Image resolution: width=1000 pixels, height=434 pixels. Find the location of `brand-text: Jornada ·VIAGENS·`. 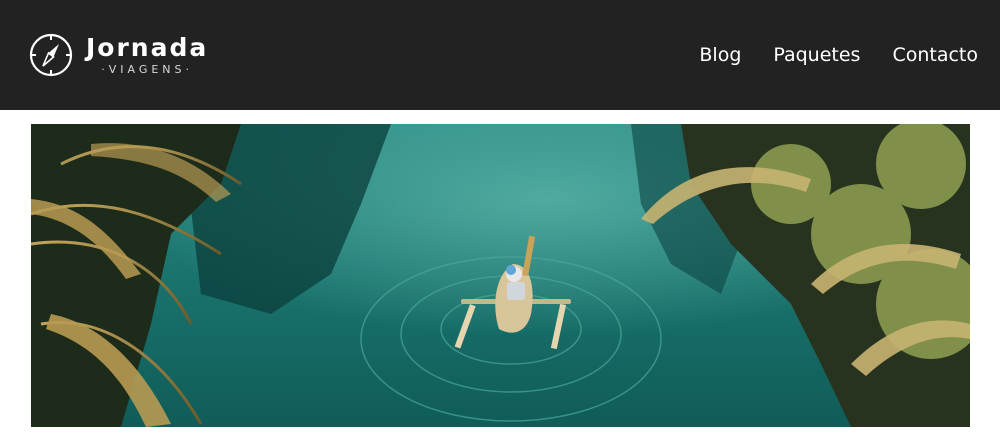

brand-text: Jornada ·VIAGENS· is located at coordinates (147, 54).